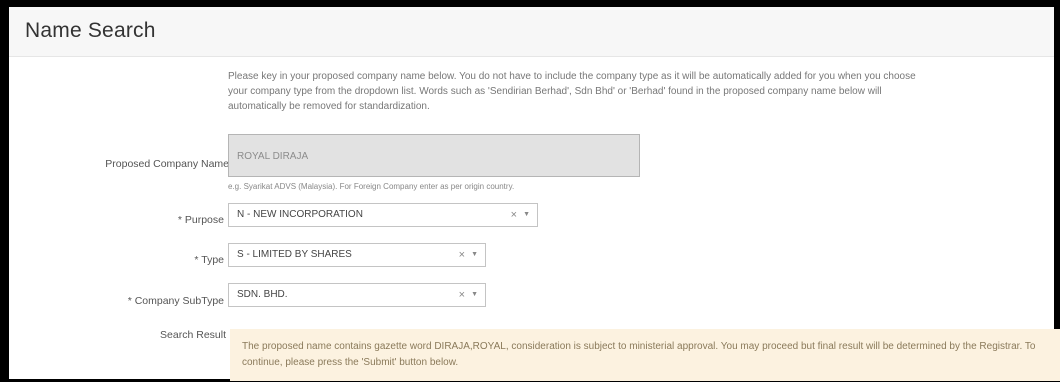 This screenshot has height=382, width=1060. I want to click on purpose-label: * Purpose, so click(200, 220).